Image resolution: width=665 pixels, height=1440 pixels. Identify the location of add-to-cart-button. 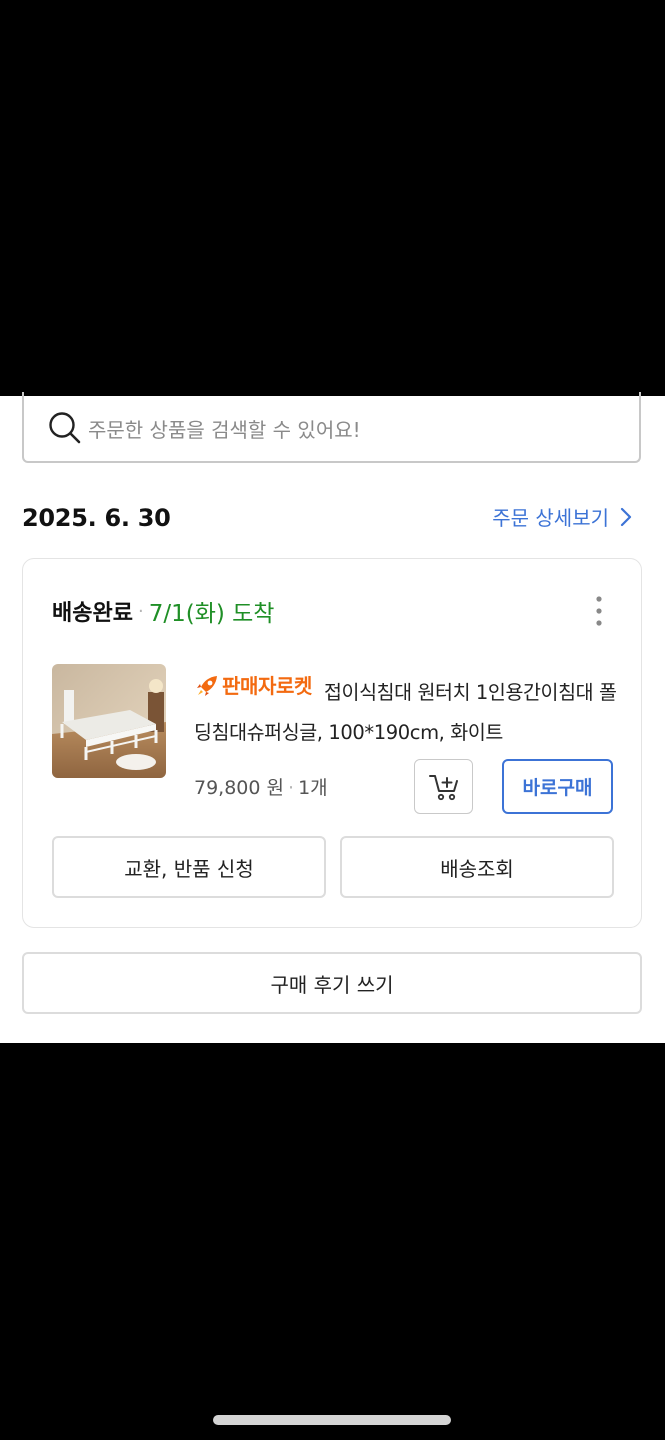
(443, 786).